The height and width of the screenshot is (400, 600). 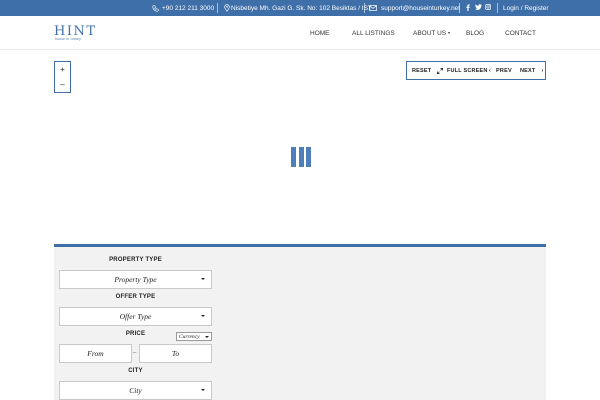 I want to click on offer-type-label: OFFER TYPE, so click(x=135, y=297).